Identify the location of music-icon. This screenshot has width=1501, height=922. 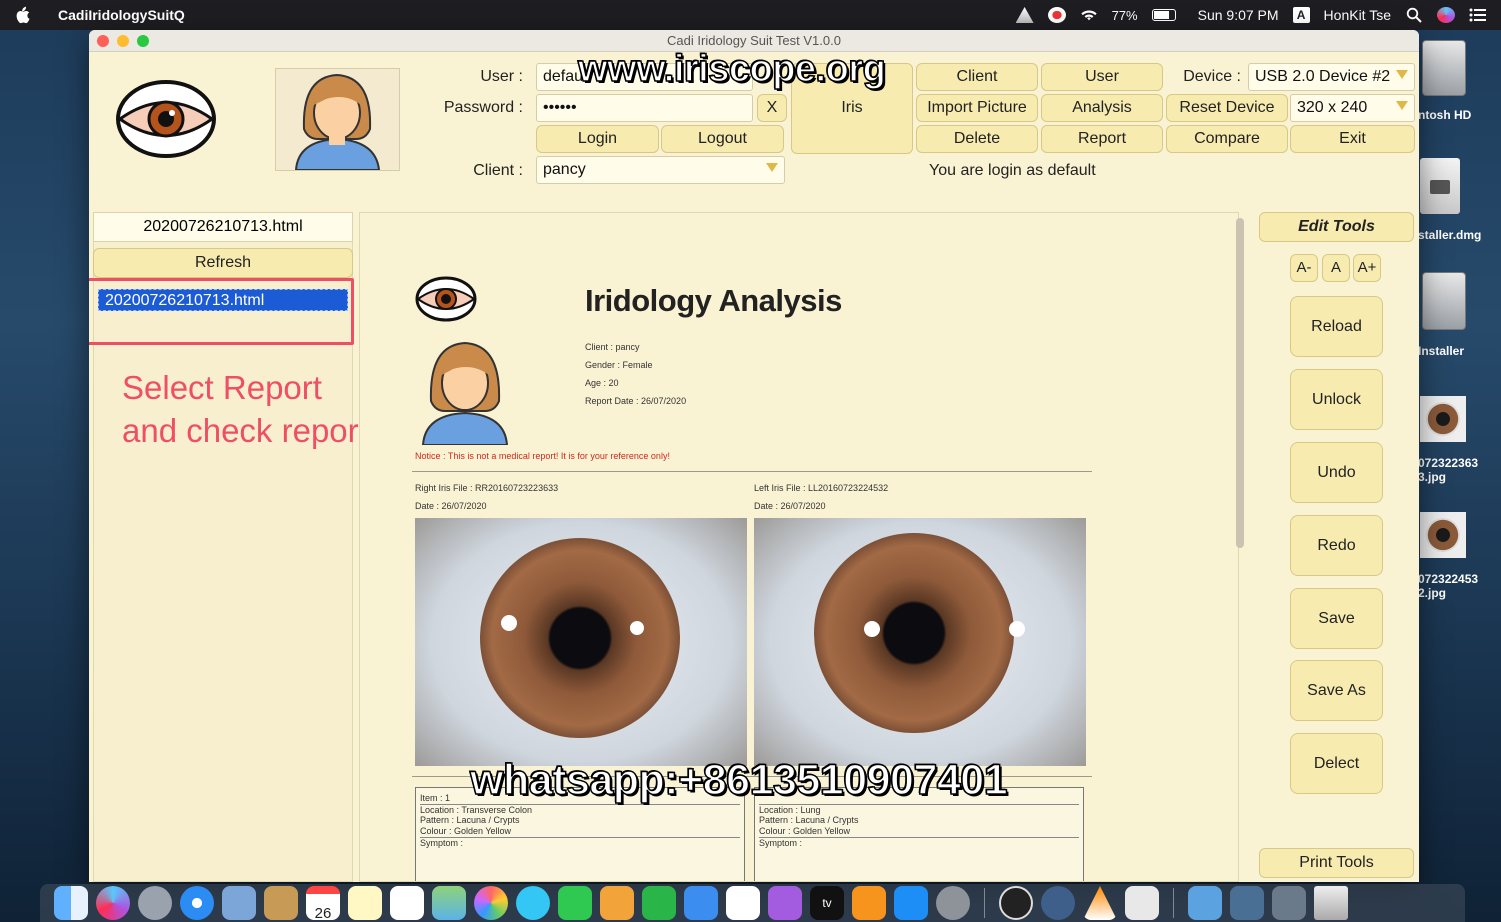
(743, 903).